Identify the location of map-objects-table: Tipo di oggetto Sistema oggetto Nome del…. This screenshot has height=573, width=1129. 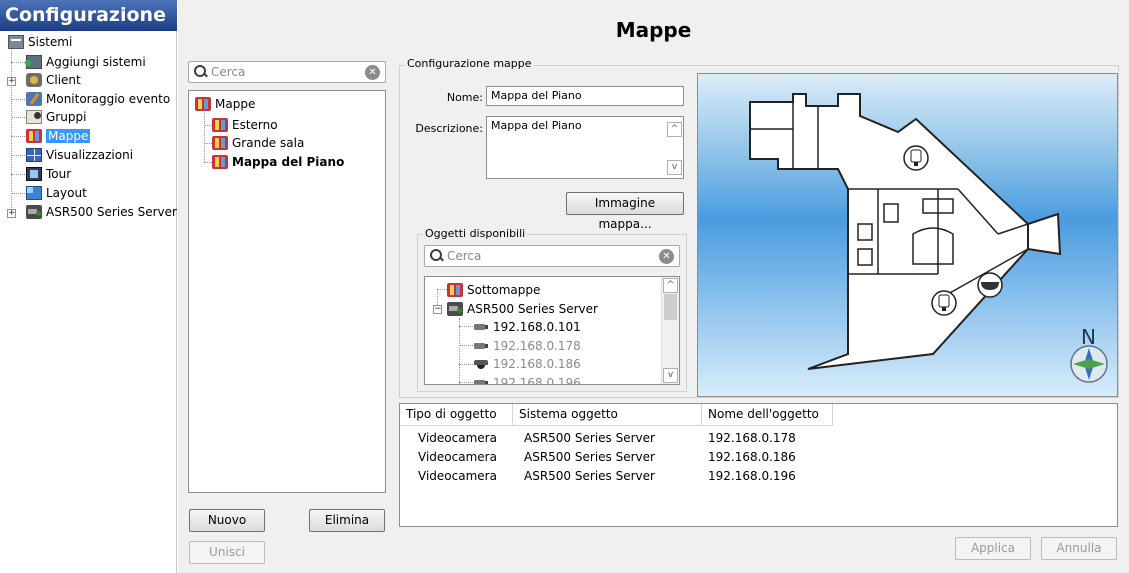
(758, 465).